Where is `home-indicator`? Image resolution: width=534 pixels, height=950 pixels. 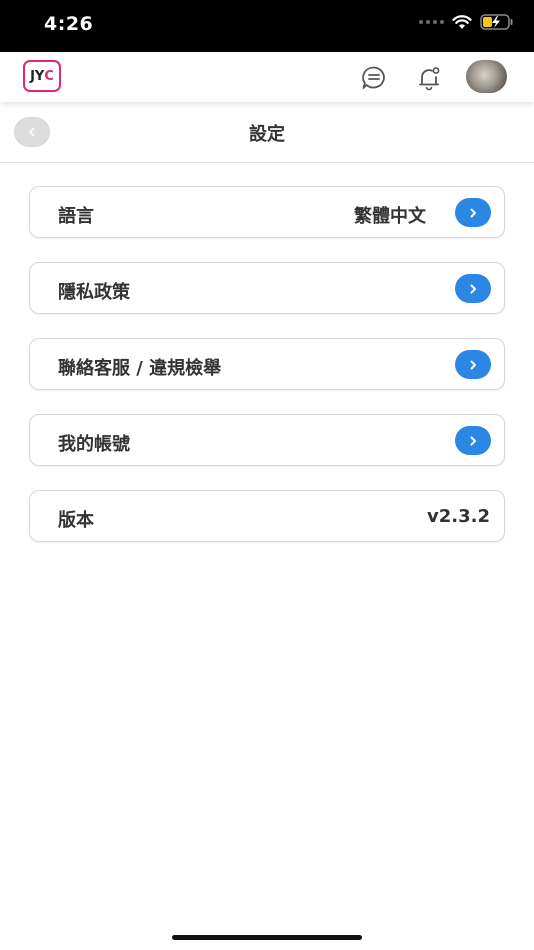 home-indicator is located at coordinates (267, 937).